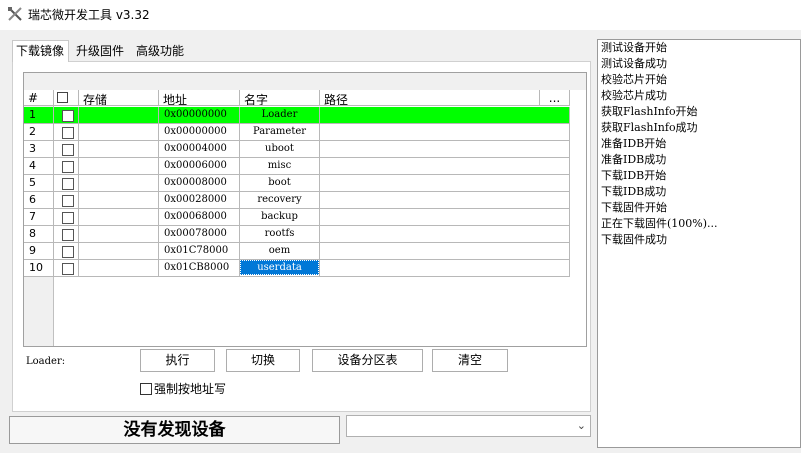 This screenshot has width=801, height=453. I want to click on table-row: 4 0x00006000 misc, so click(297, 166).